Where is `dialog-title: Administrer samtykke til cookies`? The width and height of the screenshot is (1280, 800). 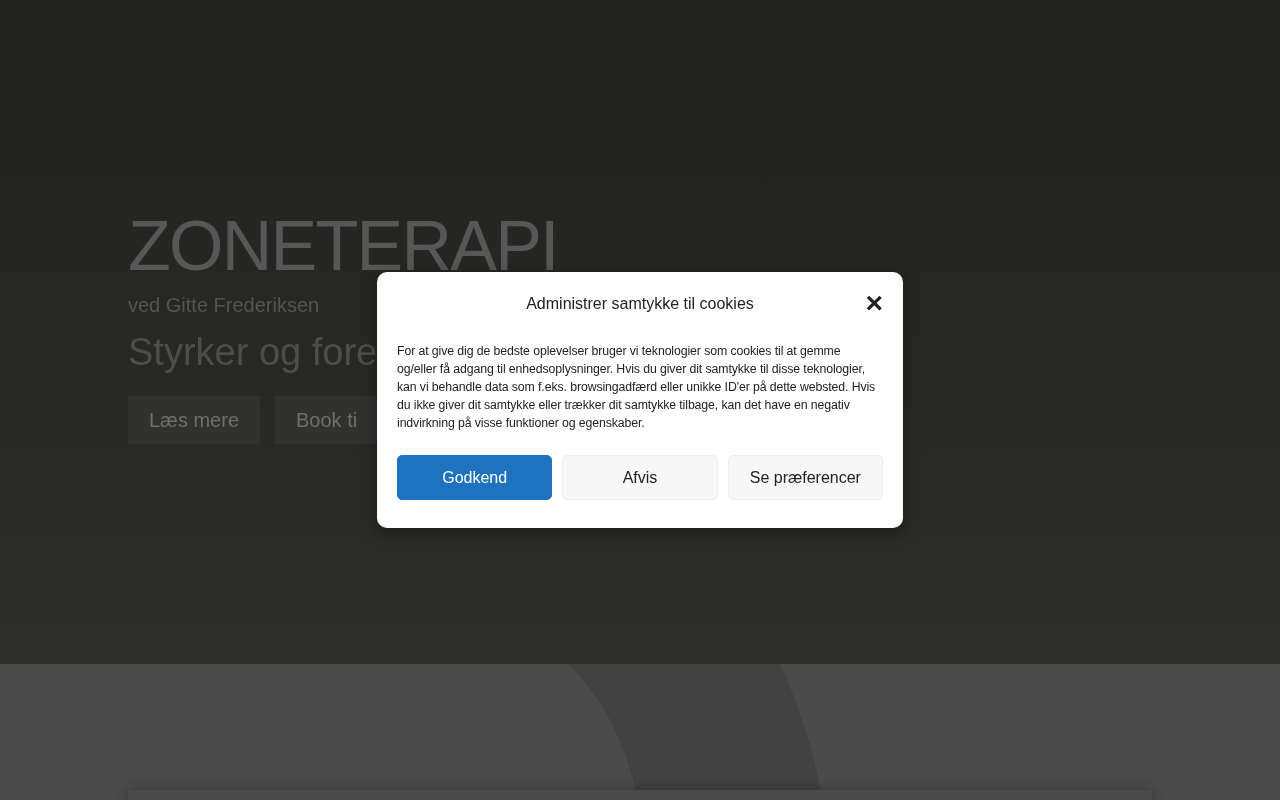
dialog-title: Administrer samtykke til cookies is located at coordinates (640, 304).